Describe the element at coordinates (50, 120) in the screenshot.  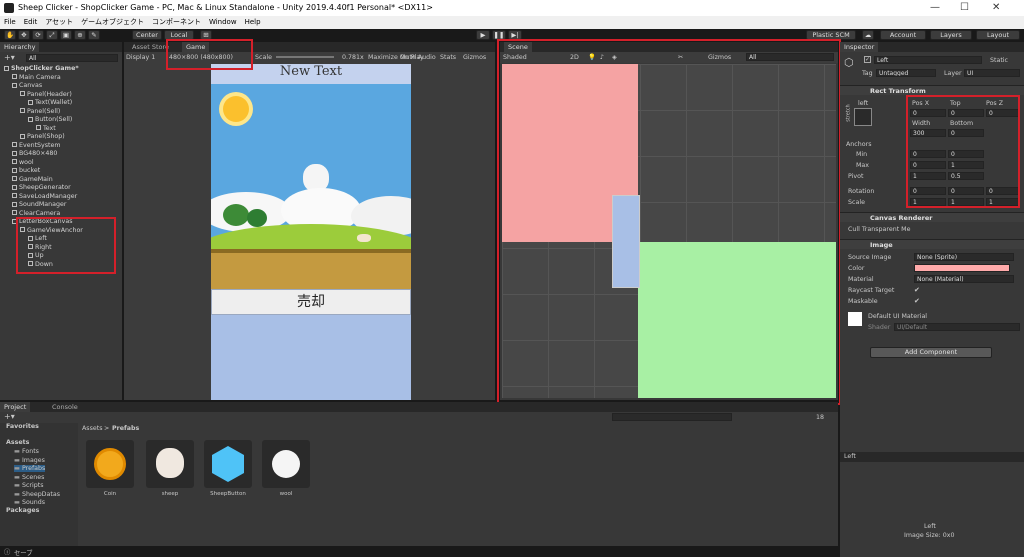
I see `hierarchy-item: Button(Sell)` at that location.